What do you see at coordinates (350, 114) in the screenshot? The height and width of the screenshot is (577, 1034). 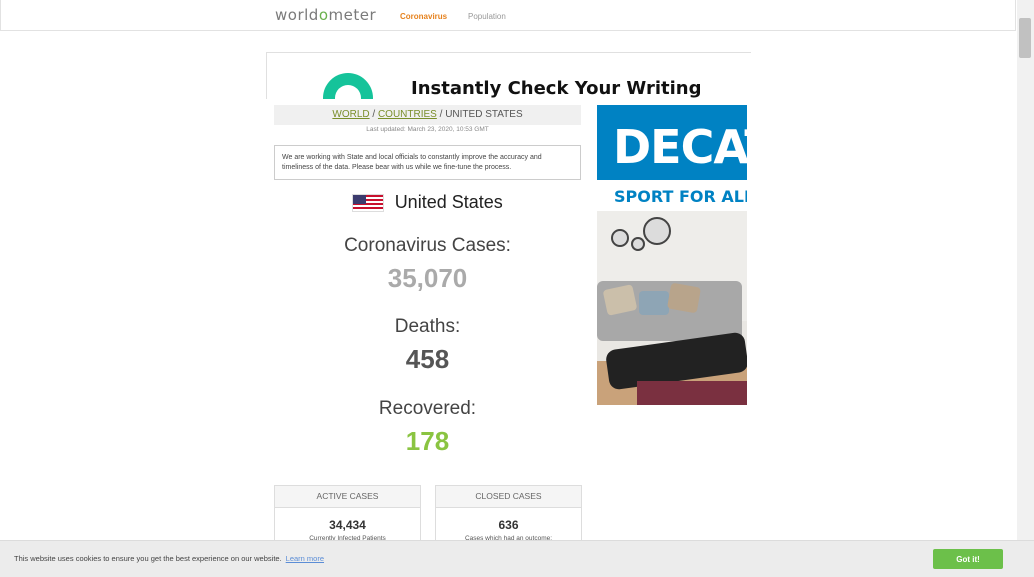 I see `breadcrumb-world-link: WORLD` at bounding box center [350, 114].